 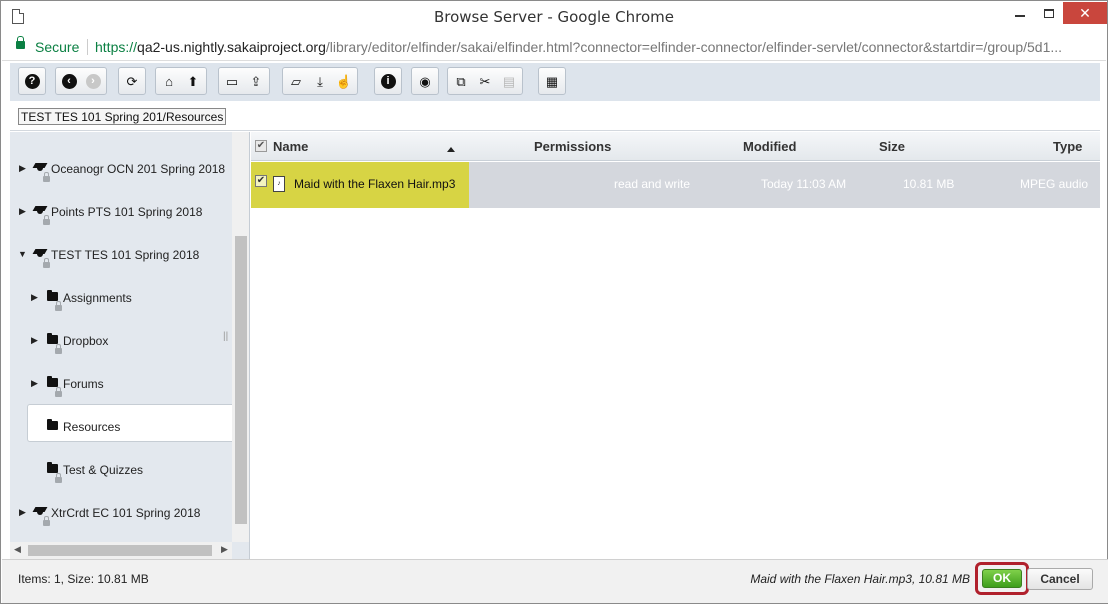 What do you see at coordinates (127, 212) in the screenshot?
I see `tree-item-label: Points PTS 101 Spring 2018` at bounding box center [127, 212].